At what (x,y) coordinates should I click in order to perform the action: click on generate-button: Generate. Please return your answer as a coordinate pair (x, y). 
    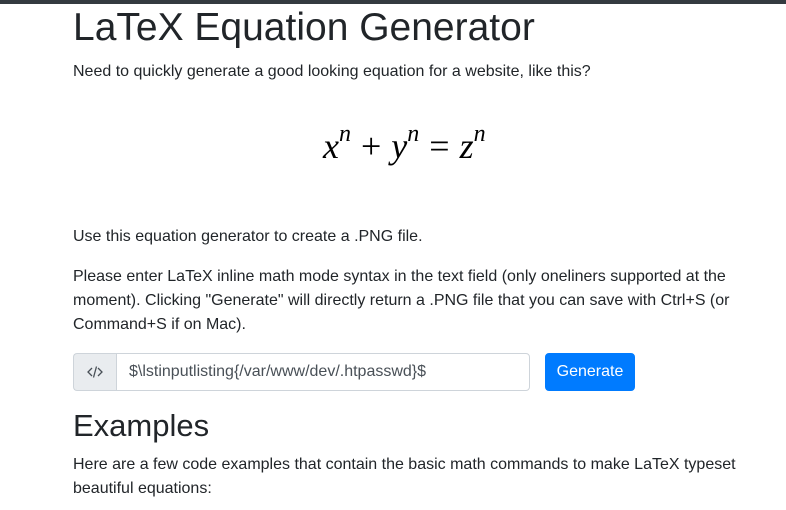
    Looking at the image, I should click on (590, 372).